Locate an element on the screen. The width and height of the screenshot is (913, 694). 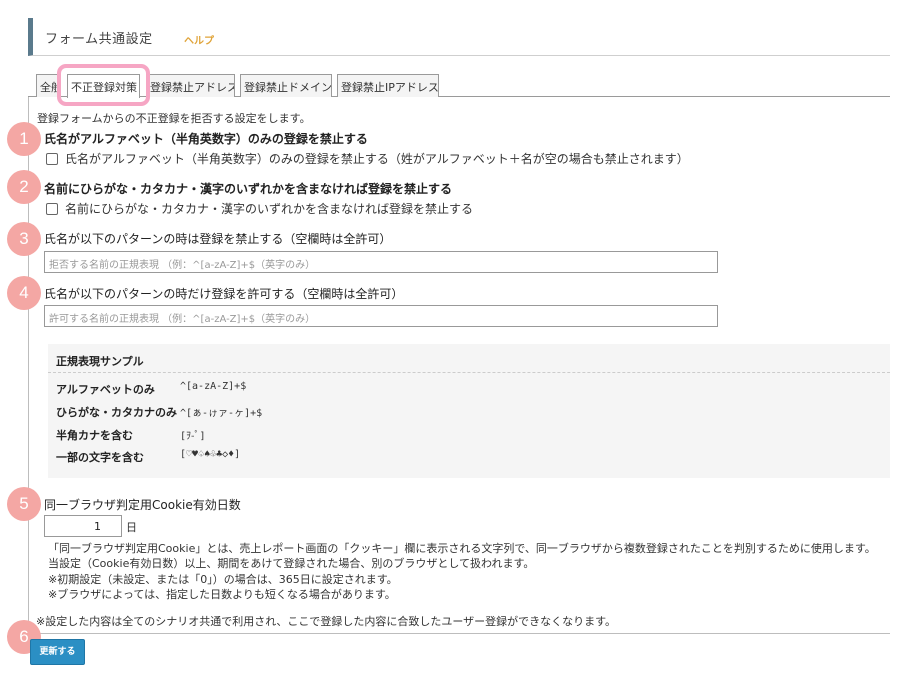
sample-divider is located at coordinates (469, 372).